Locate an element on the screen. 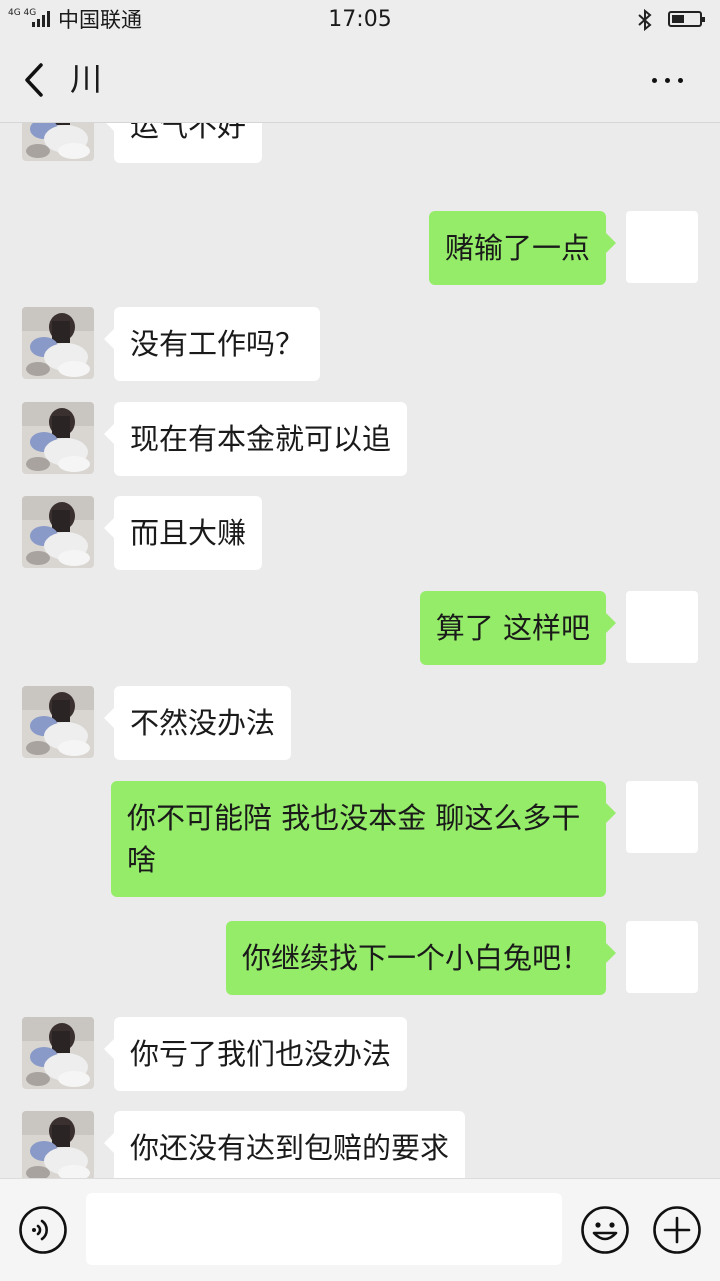  bluetooth-icon is located at coordinates (645, 20).